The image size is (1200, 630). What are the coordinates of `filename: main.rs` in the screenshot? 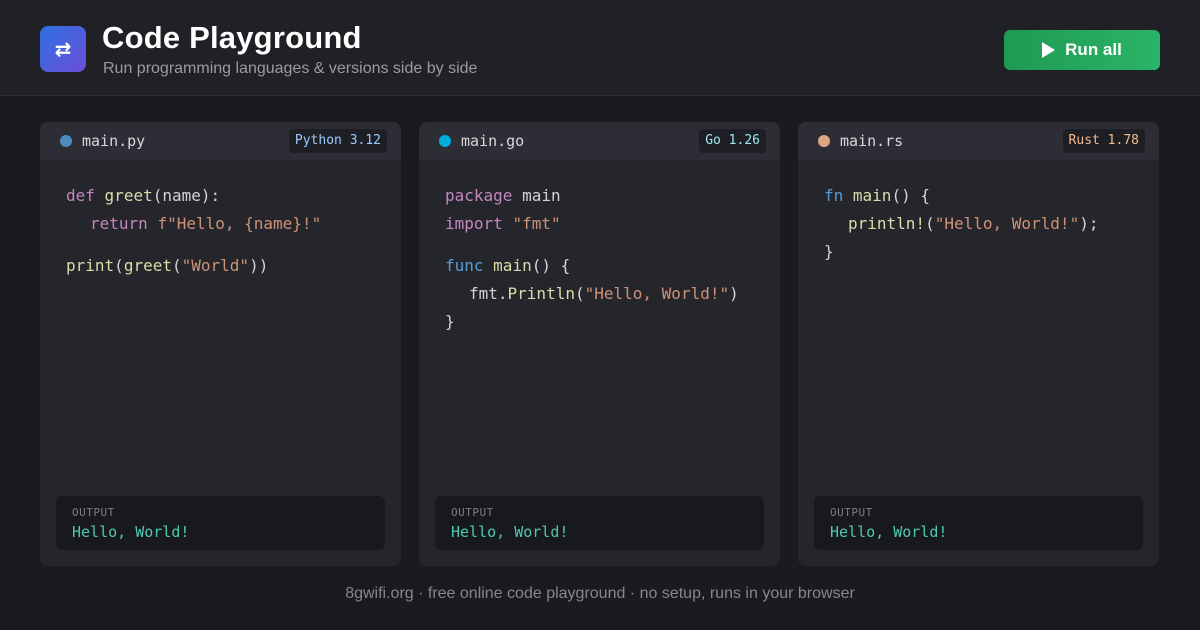 It's located at (872, 141).